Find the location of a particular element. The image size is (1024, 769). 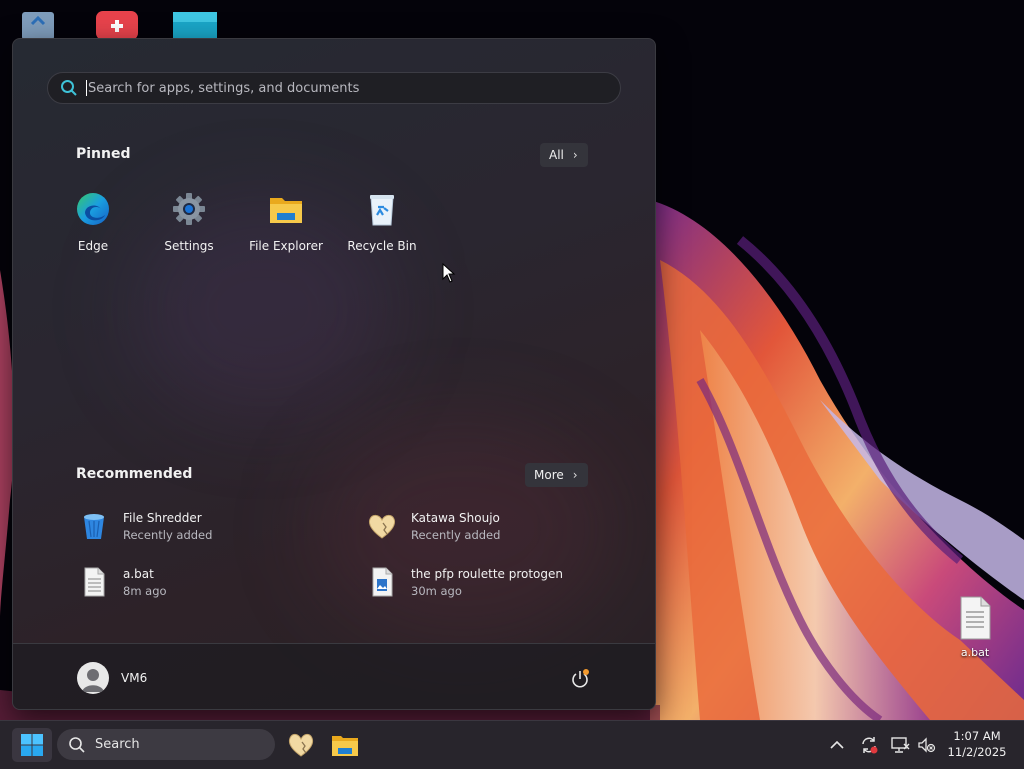

desktop-display-icon is located at coordinates (195, 25).